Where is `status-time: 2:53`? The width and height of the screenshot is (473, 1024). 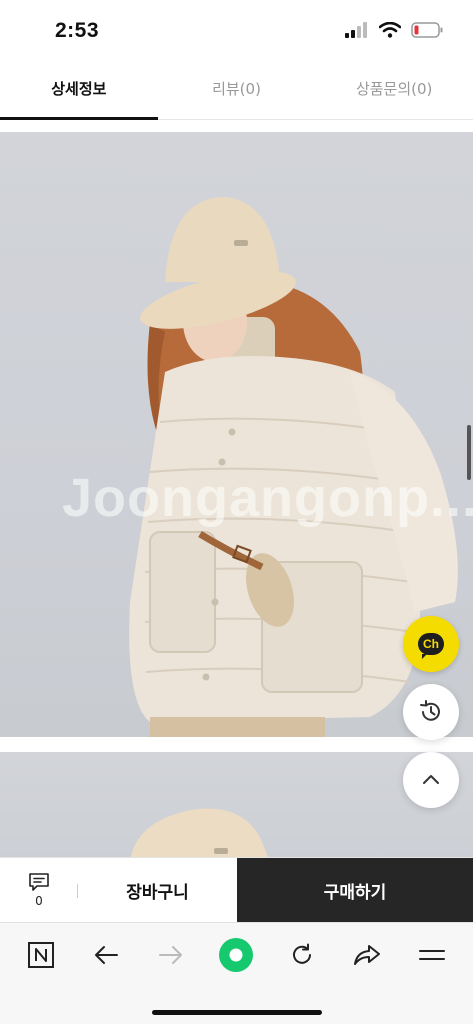
status-time: 2:53 is located at coordinates (77, 30).